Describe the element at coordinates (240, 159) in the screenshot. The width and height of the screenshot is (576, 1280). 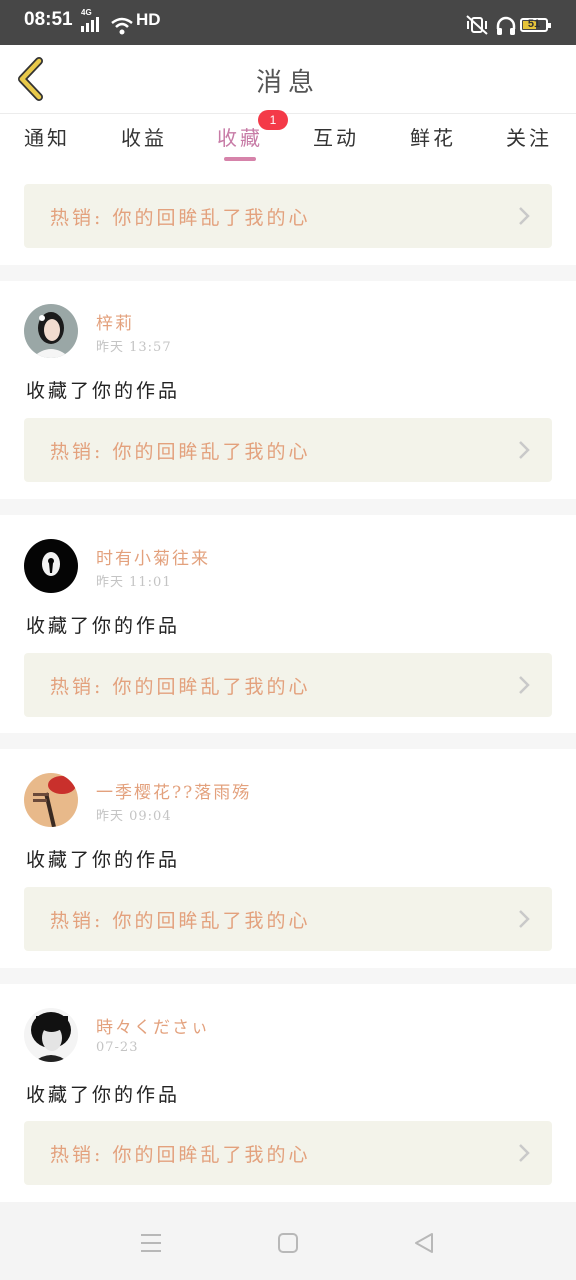
I see `active-tab-indicator` at that location.